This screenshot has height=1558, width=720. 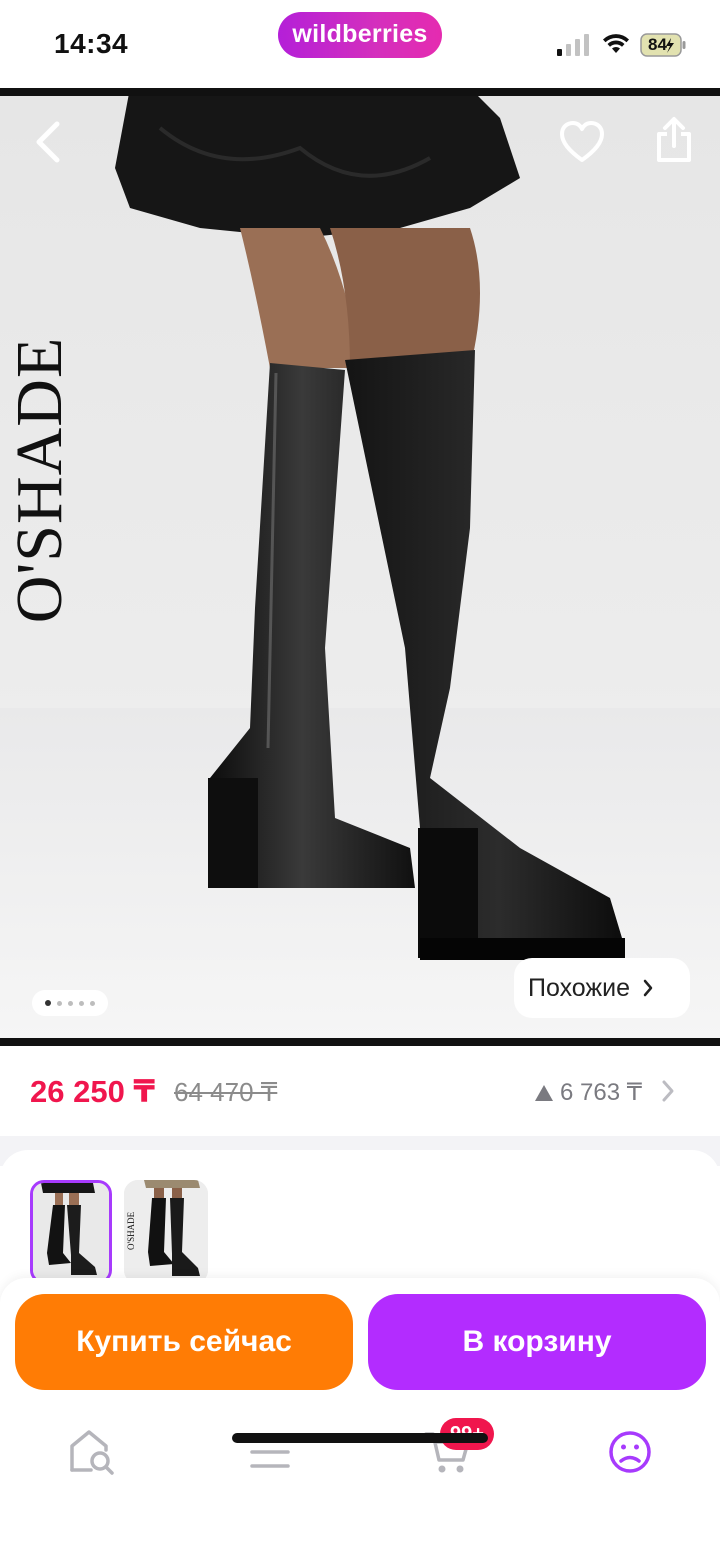 I want to click on boots-thumbnail-image, so click(x=71, y=1232).